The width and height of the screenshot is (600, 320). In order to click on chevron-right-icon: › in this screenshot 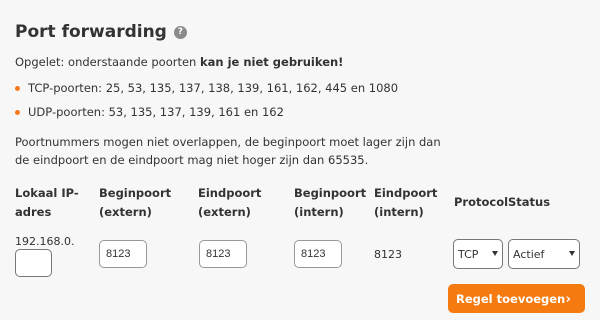, I will do `click(568, 299)`.